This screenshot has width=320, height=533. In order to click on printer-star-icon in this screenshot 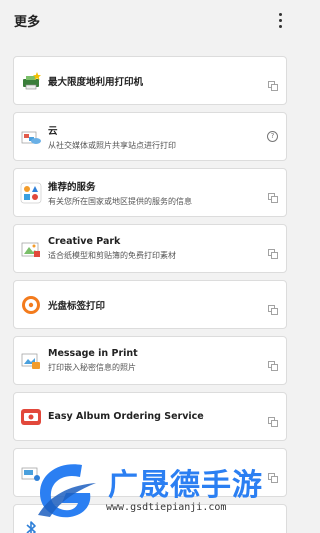, I will do `click(31, 81)`.